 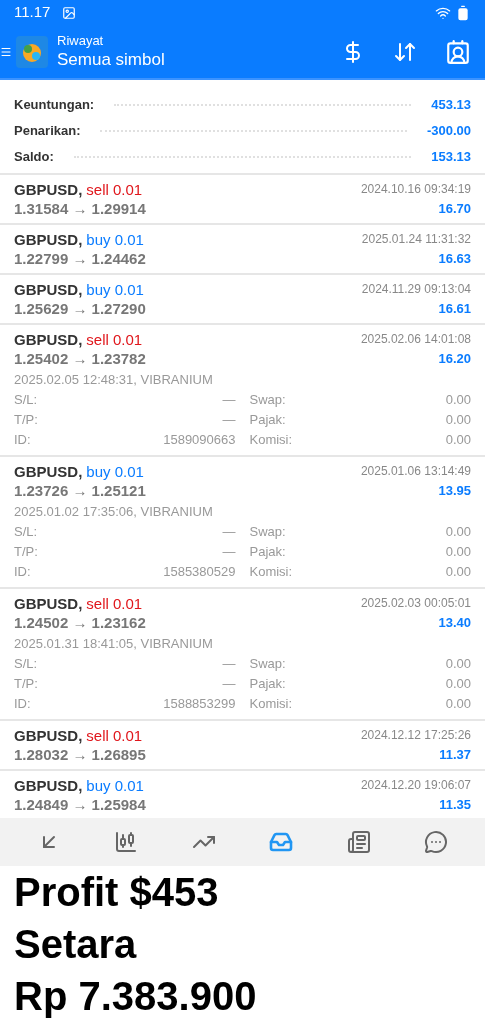 What do you see at coordinates (455, 805) in the screenshot?
I see `profit-text: 11.35` at bounding box center [455, 805].